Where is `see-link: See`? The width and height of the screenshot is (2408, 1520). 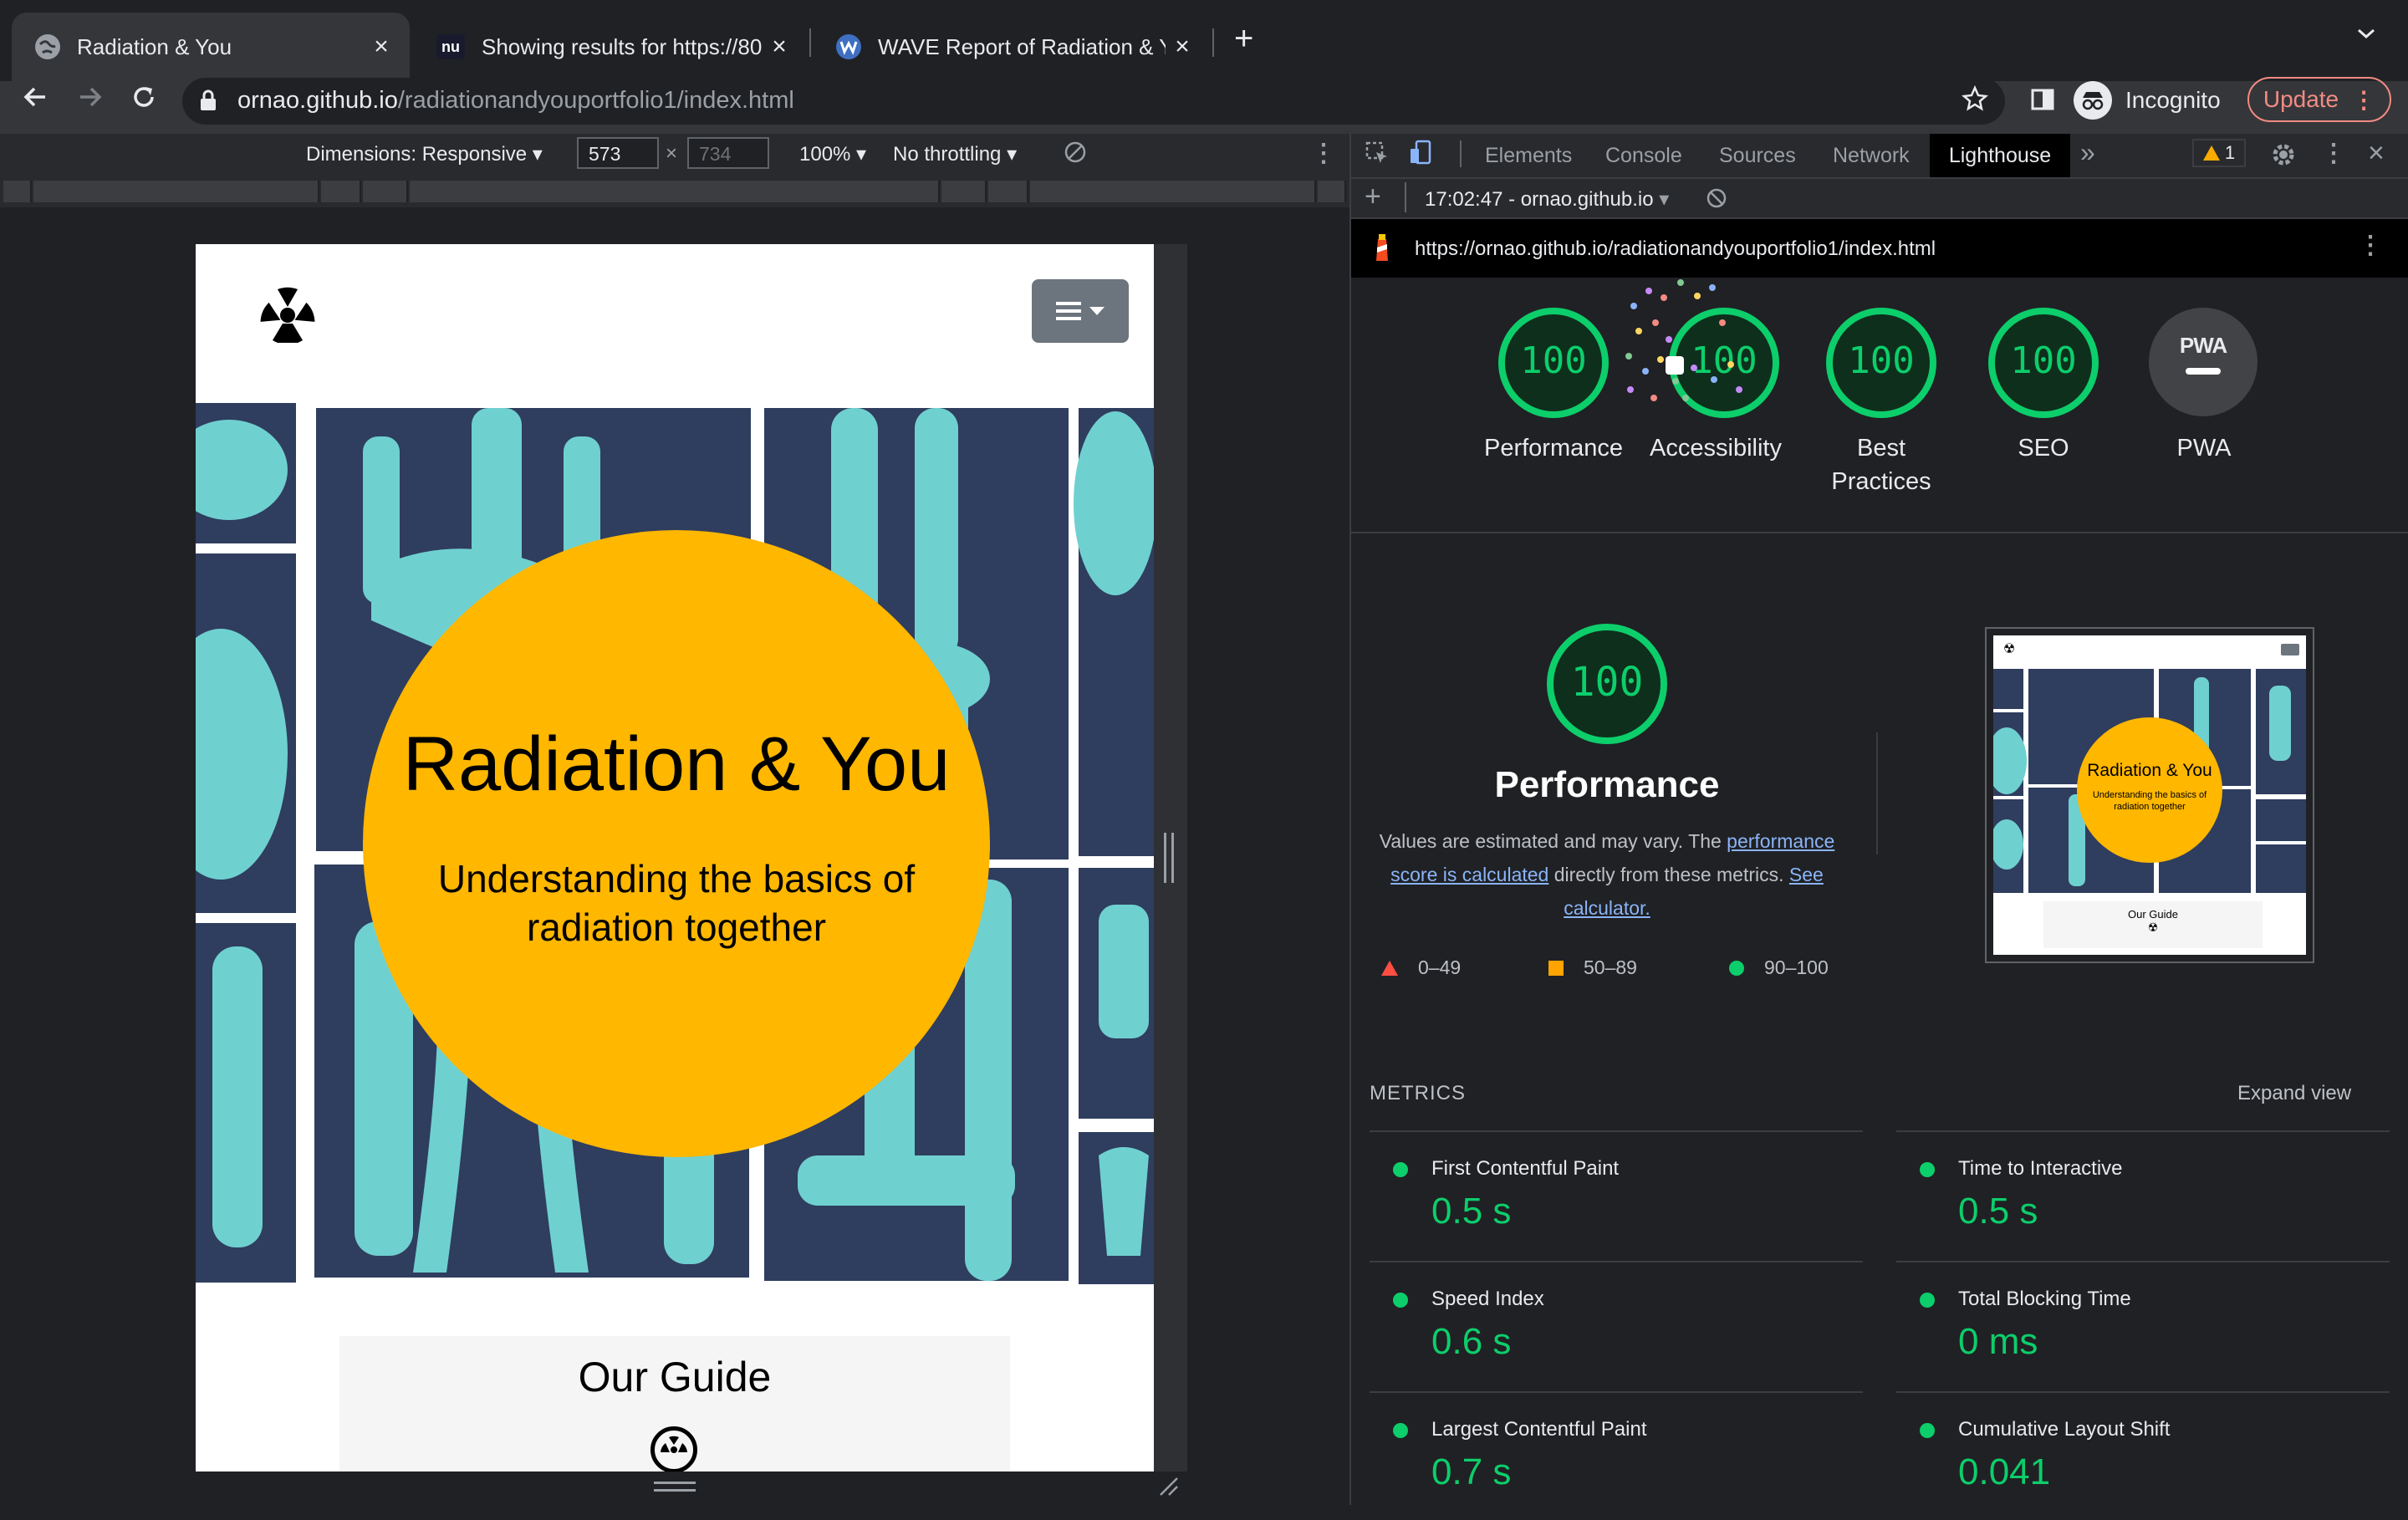
see-link: See is located at coordinates (1807, 874).